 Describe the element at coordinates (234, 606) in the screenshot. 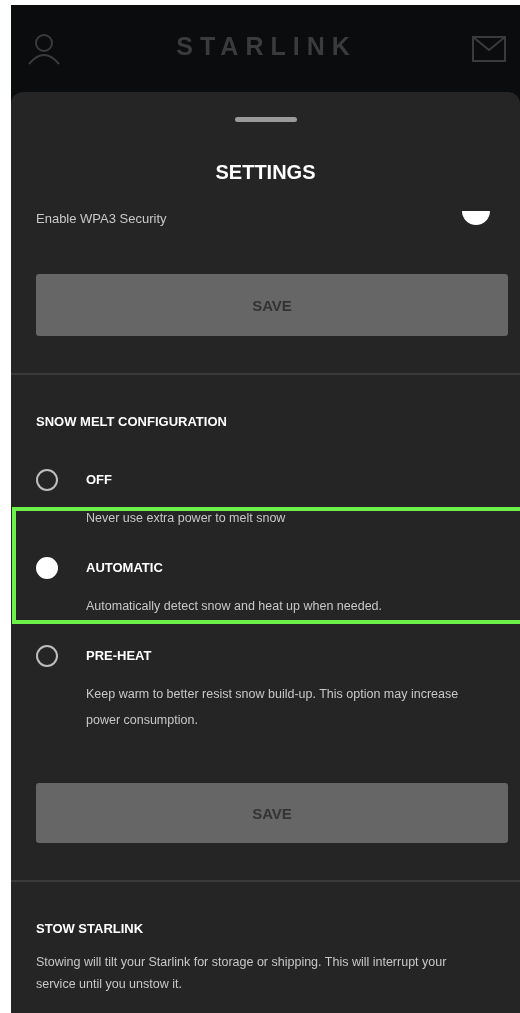

I see `option-description: Automatically detect snow and heat up when needed.` at that location.